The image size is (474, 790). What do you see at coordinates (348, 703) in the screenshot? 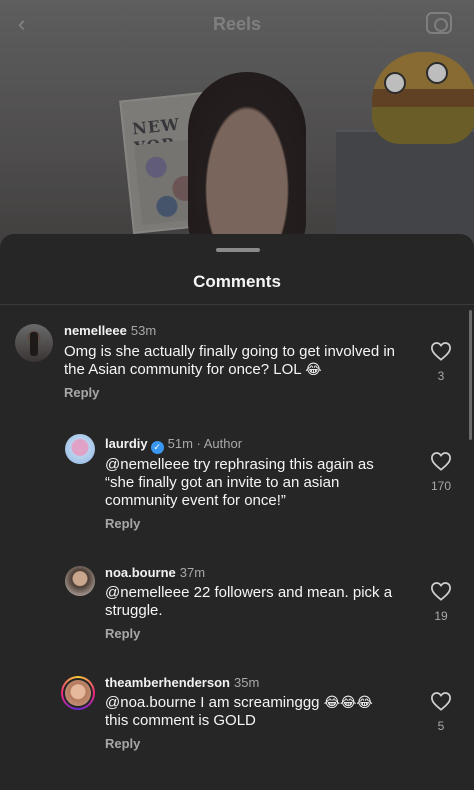
I see `laughing-emoji: 😂😂😂` at bounding box center [348, 703].